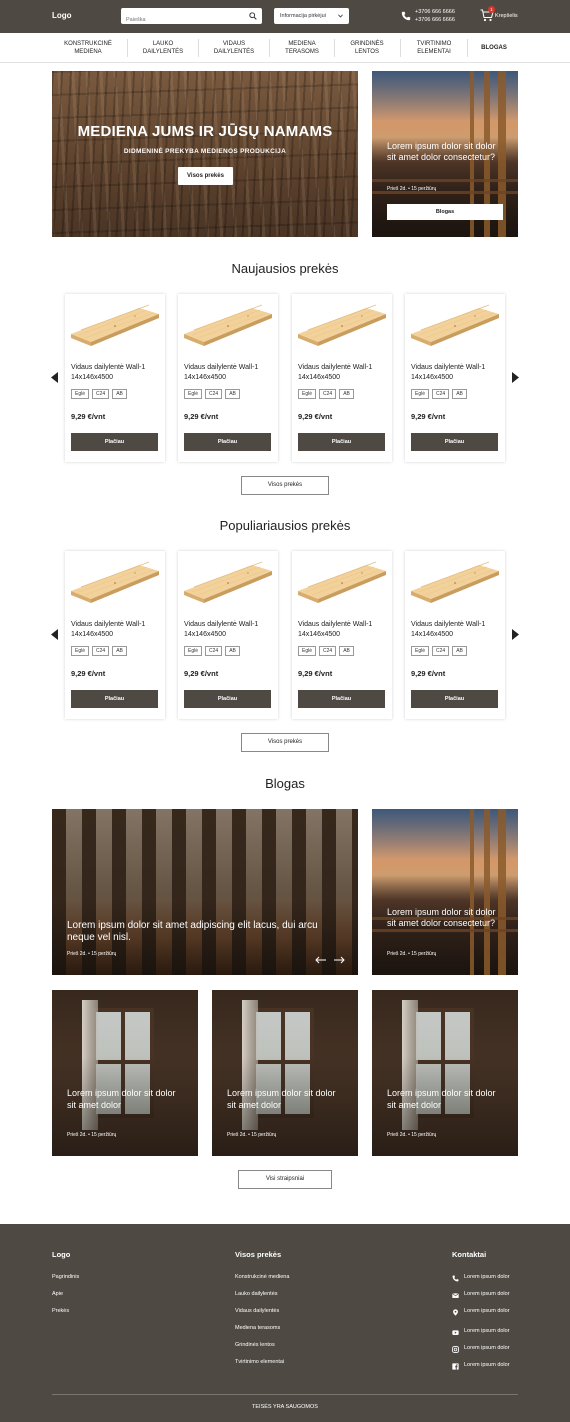  I want to click on logo: Logo, so click(62, 15).